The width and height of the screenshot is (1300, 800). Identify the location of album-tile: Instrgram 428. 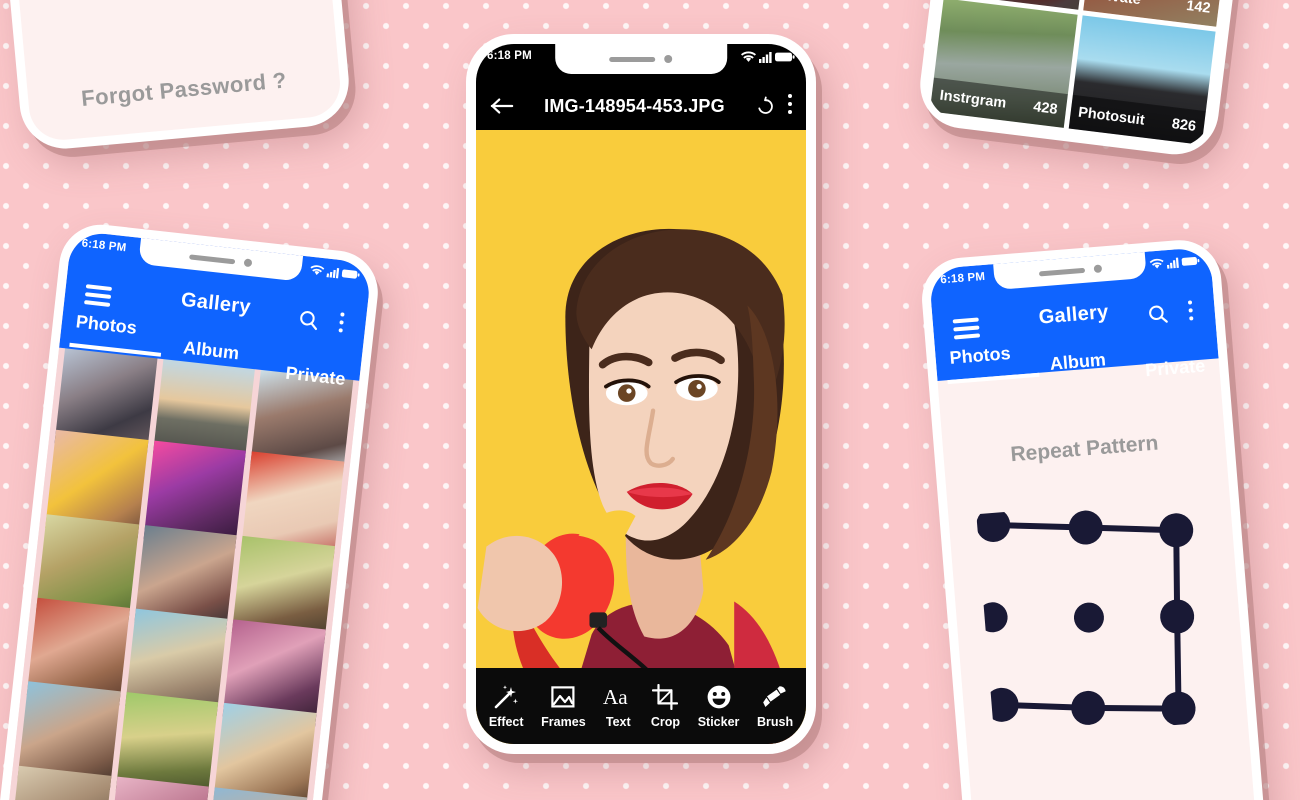
(1003, 64).